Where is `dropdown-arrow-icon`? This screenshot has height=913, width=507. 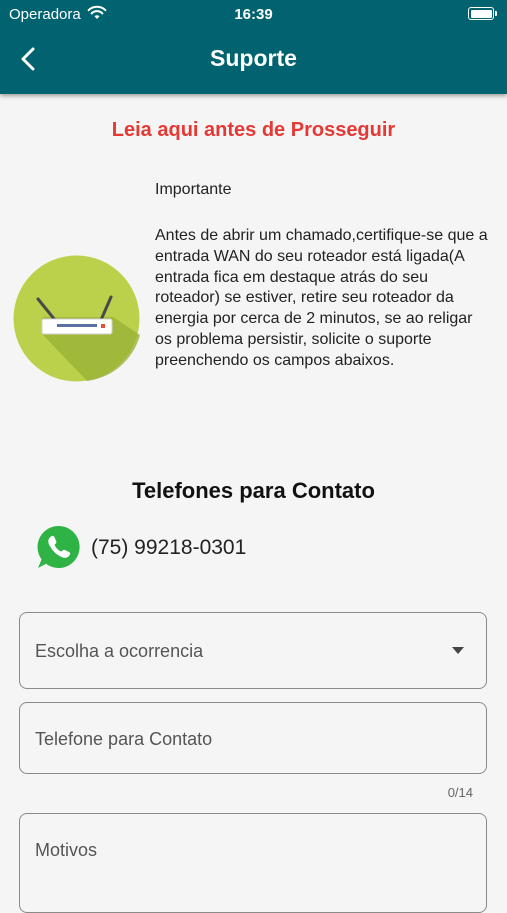
dropdown-arrow-icon is located at coordinates (458, 650).